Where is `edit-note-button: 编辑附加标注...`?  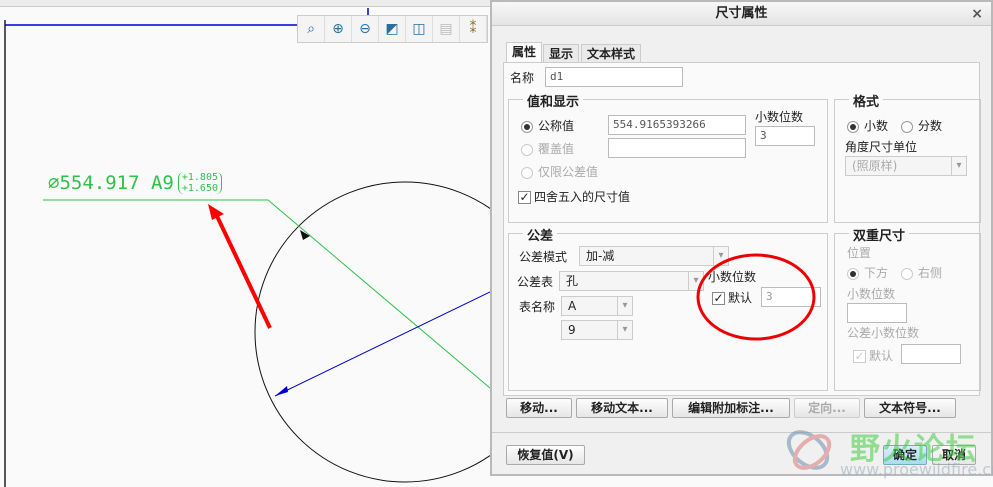
edit-note-button: 编辑附加标注... is located at coordinates (731, 408).